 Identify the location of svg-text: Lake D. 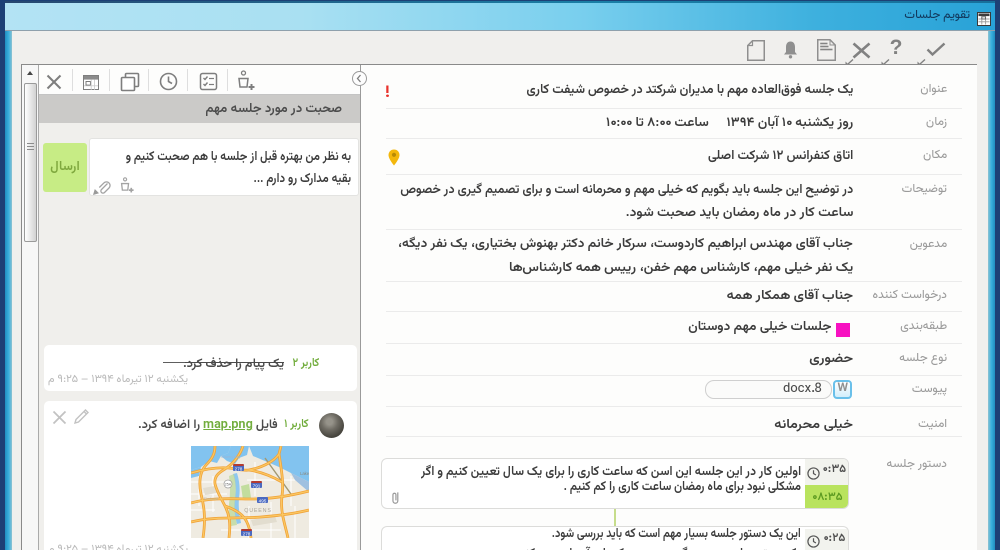
(304, 473).